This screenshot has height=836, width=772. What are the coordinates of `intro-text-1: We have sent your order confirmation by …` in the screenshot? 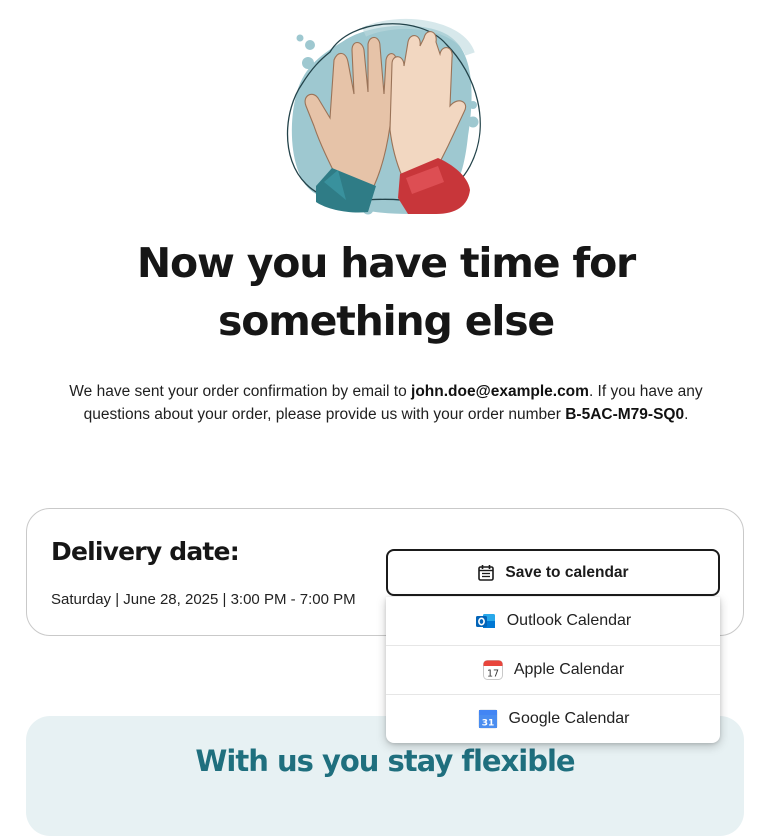 It's located at (240, 391).